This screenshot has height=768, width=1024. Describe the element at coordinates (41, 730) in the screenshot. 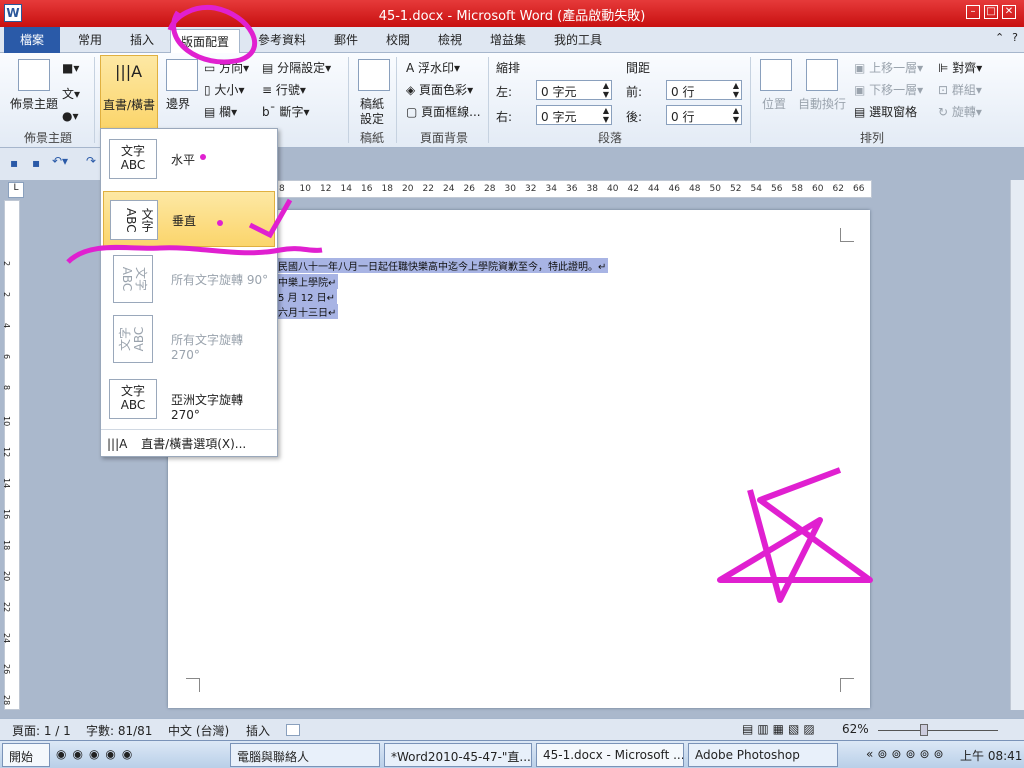

I see `page-count: 頁面: 1 / 1` at that location.